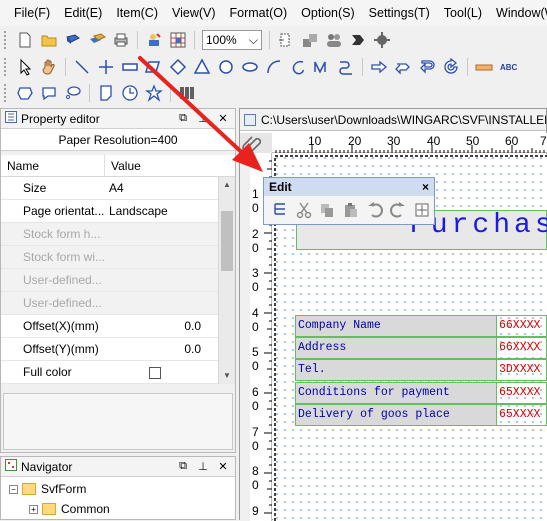 Image resolution: width=547 pixels, height=521 pixels. Describe the element at coordinates (351, 210) in the screenshot. I see `paste-icon` at that location.